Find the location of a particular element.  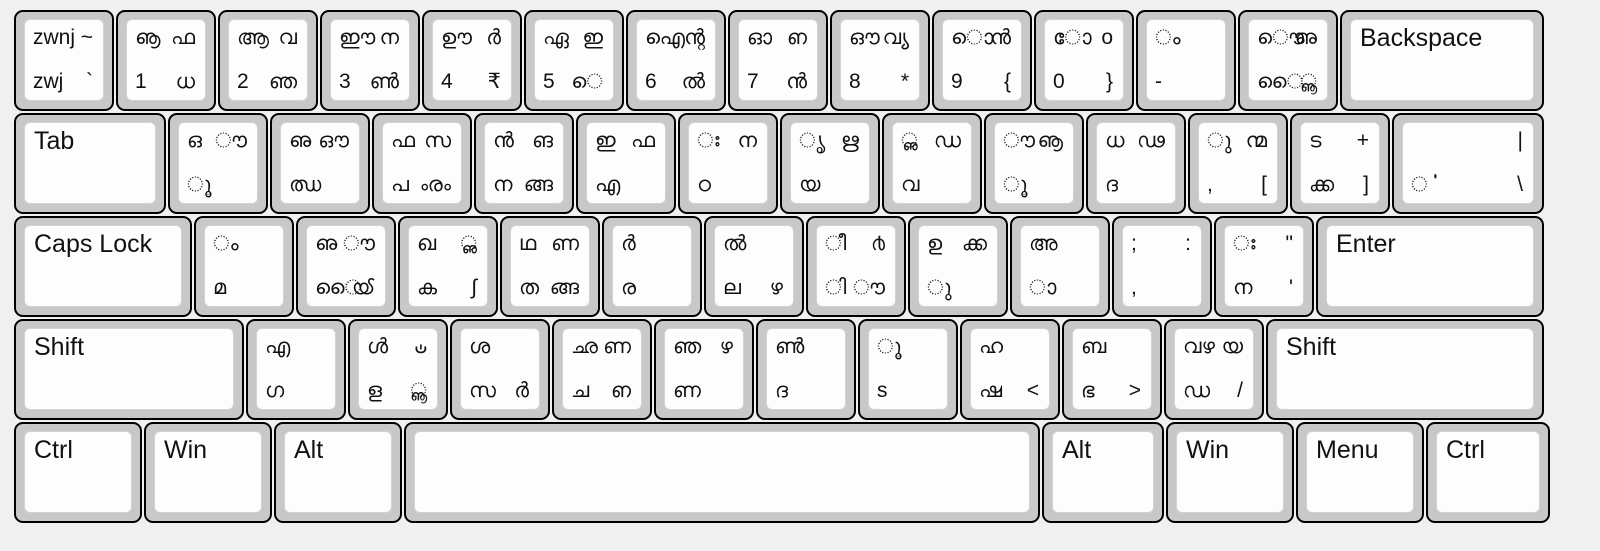

key-equal-cap: ൌ ഌൈൣ is located at coordinates (1288, 60).